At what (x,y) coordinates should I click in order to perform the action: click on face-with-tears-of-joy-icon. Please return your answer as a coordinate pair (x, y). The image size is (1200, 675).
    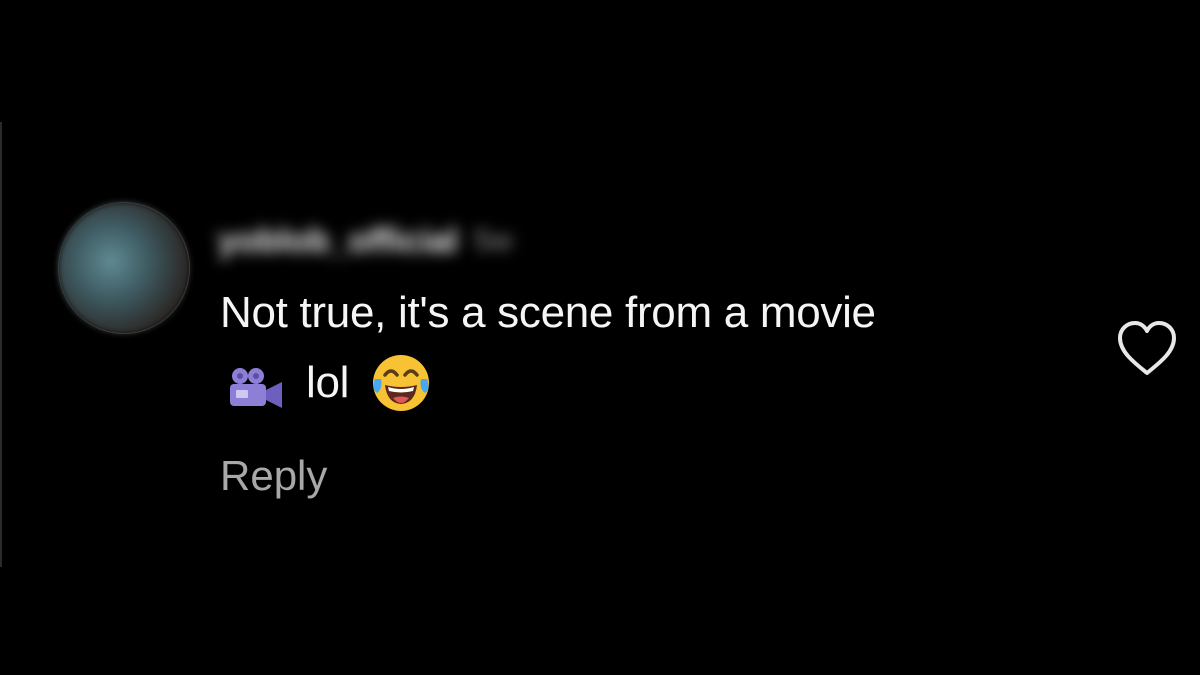
    Looking at the image, I should click on (401, 383).